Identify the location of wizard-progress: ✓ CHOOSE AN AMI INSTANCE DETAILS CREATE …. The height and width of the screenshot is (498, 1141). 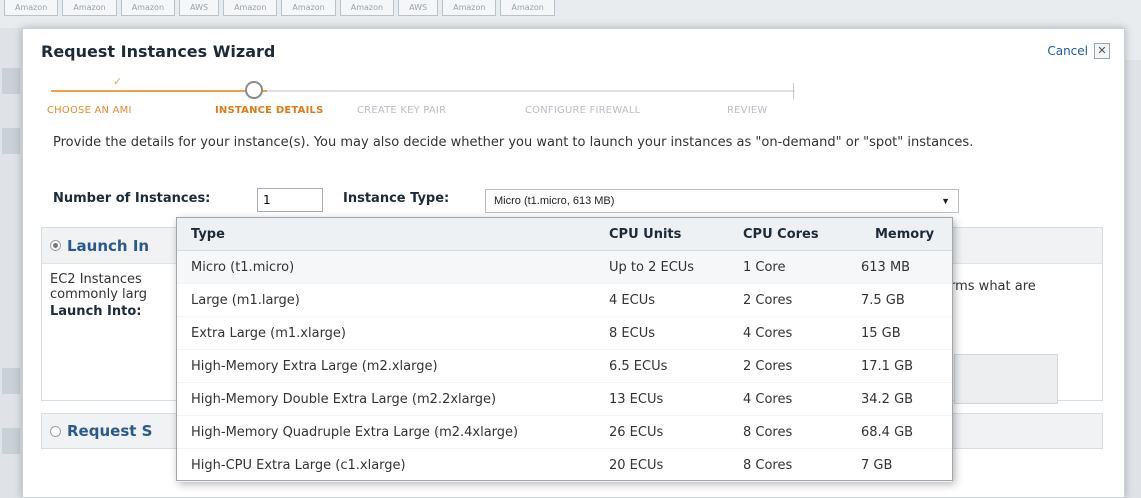
(421, 101).